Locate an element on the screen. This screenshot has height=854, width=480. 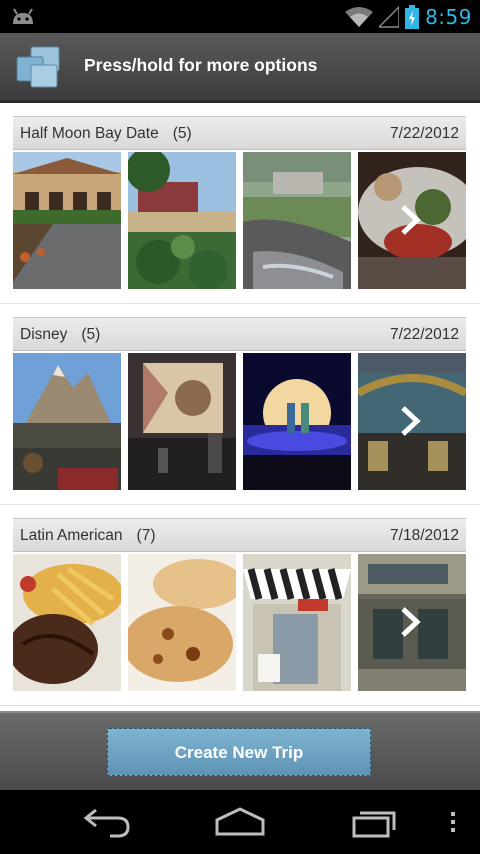
bottom-bar: Create New Trip is located at coordinates (240, 751).